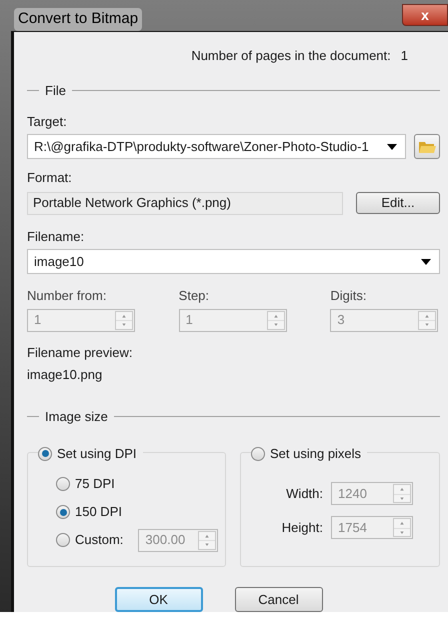 This screenshot has height=619, width=448. I want to click on radio-label: Set using pixels, so click(316, 454).